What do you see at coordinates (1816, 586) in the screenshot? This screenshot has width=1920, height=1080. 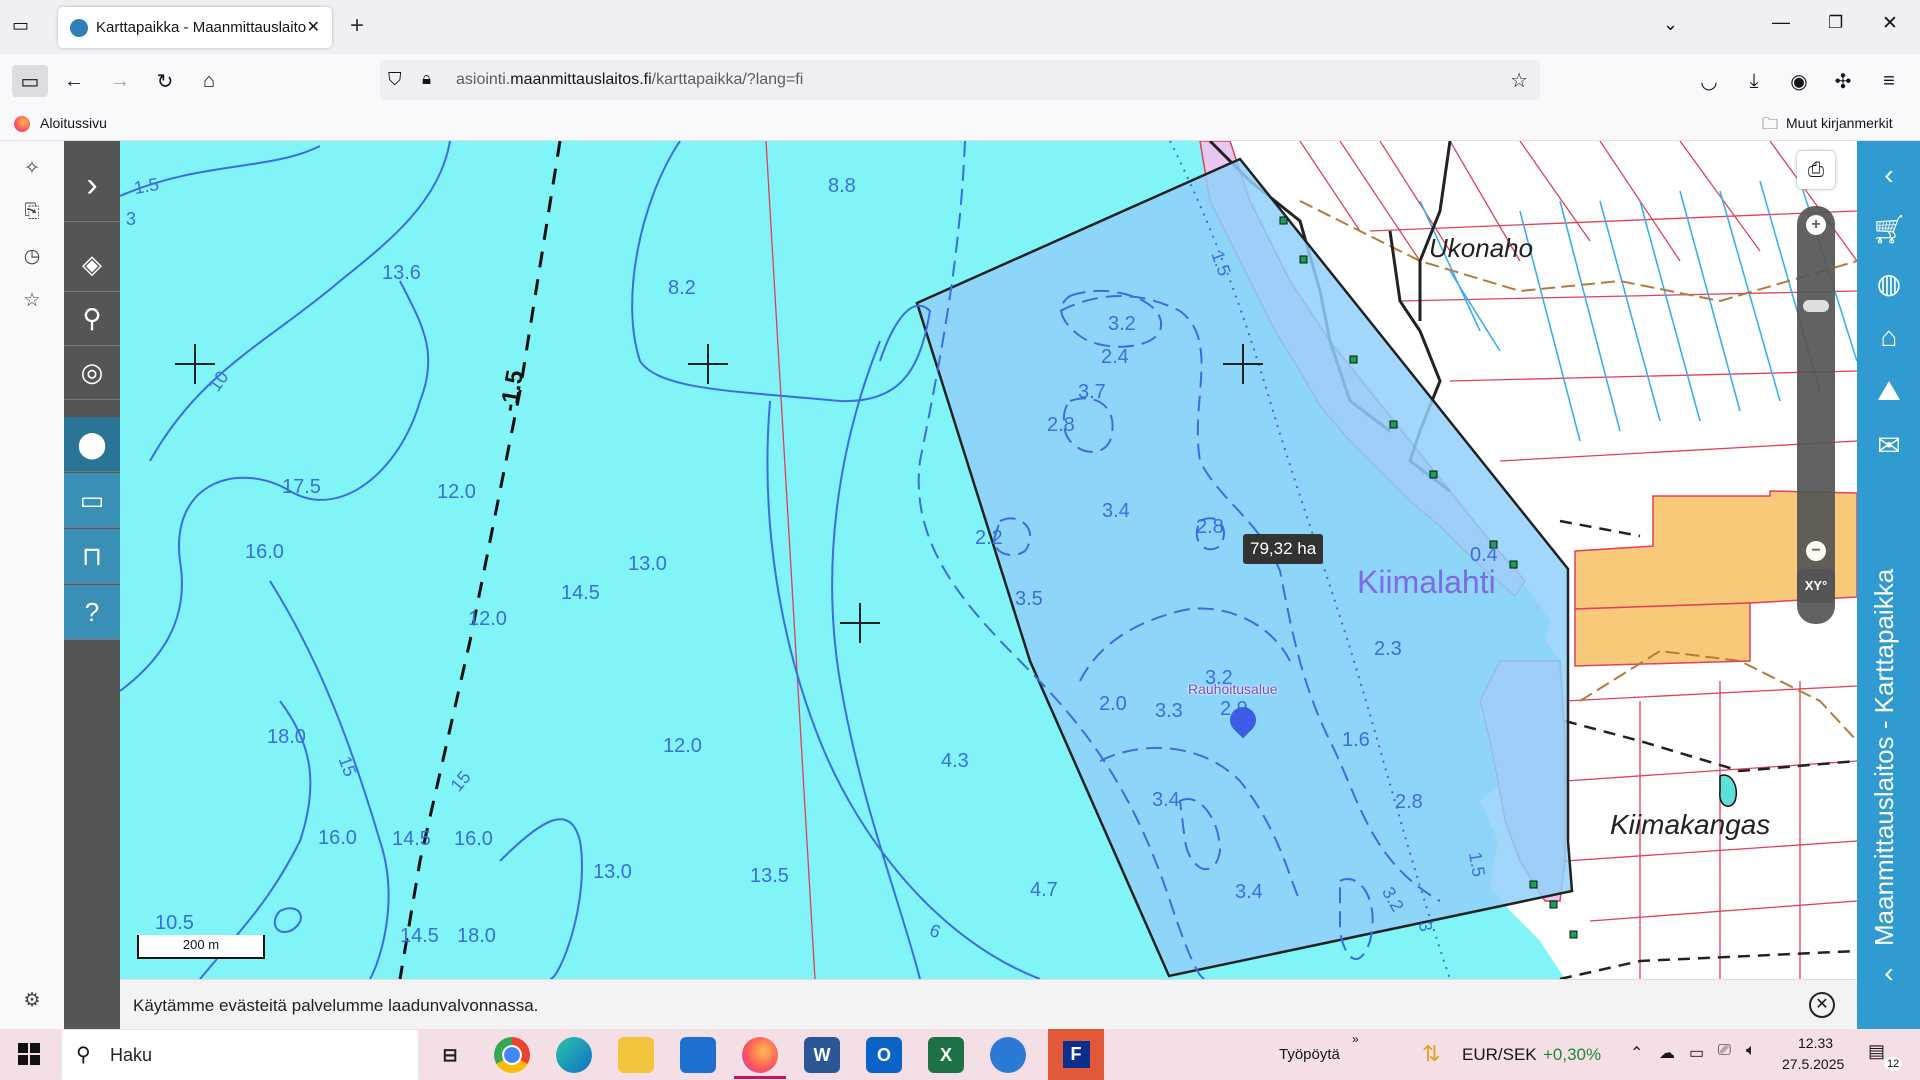 I see `xy-button: XY°` at bounding box center [1816, 586].